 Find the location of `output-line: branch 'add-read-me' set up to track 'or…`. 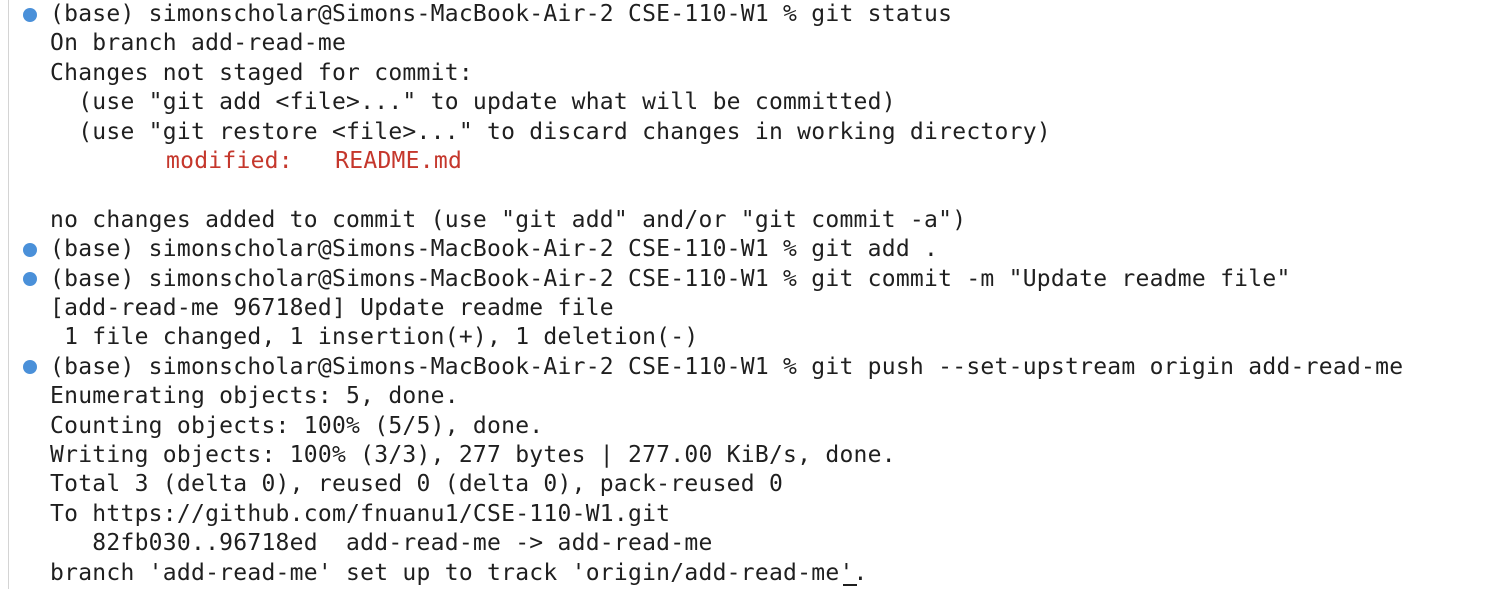

output-line: branch 'add-read-me' set up to track 'or… is located at coordinates (459, 572).